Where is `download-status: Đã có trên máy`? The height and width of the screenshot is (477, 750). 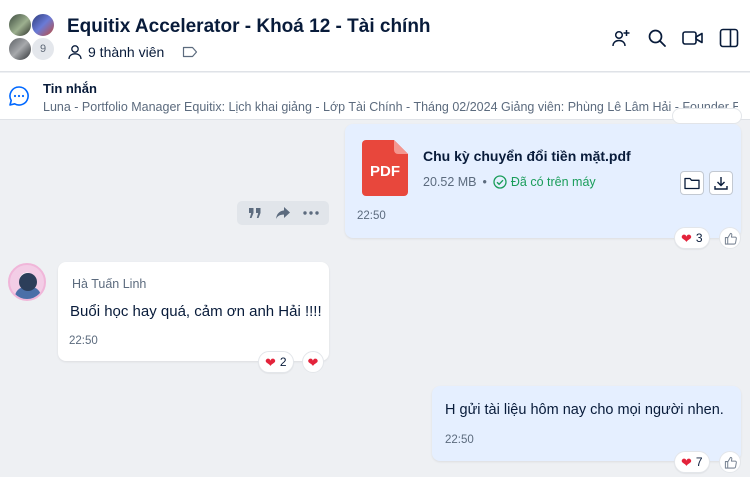 download-status: Đã có trên máy is located at coordinates (544, 182).